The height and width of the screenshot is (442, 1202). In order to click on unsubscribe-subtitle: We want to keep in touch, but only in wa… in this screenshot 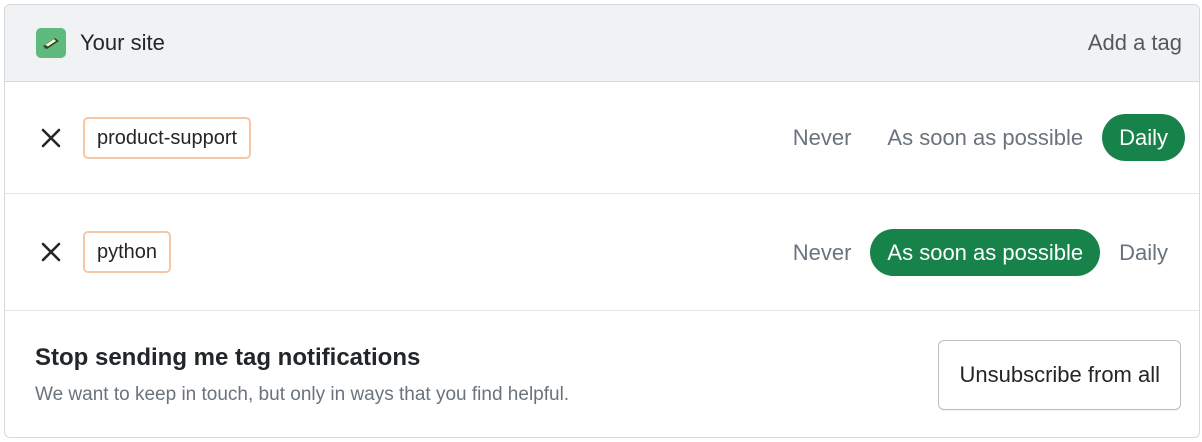, I will do `click(302, 394)`.